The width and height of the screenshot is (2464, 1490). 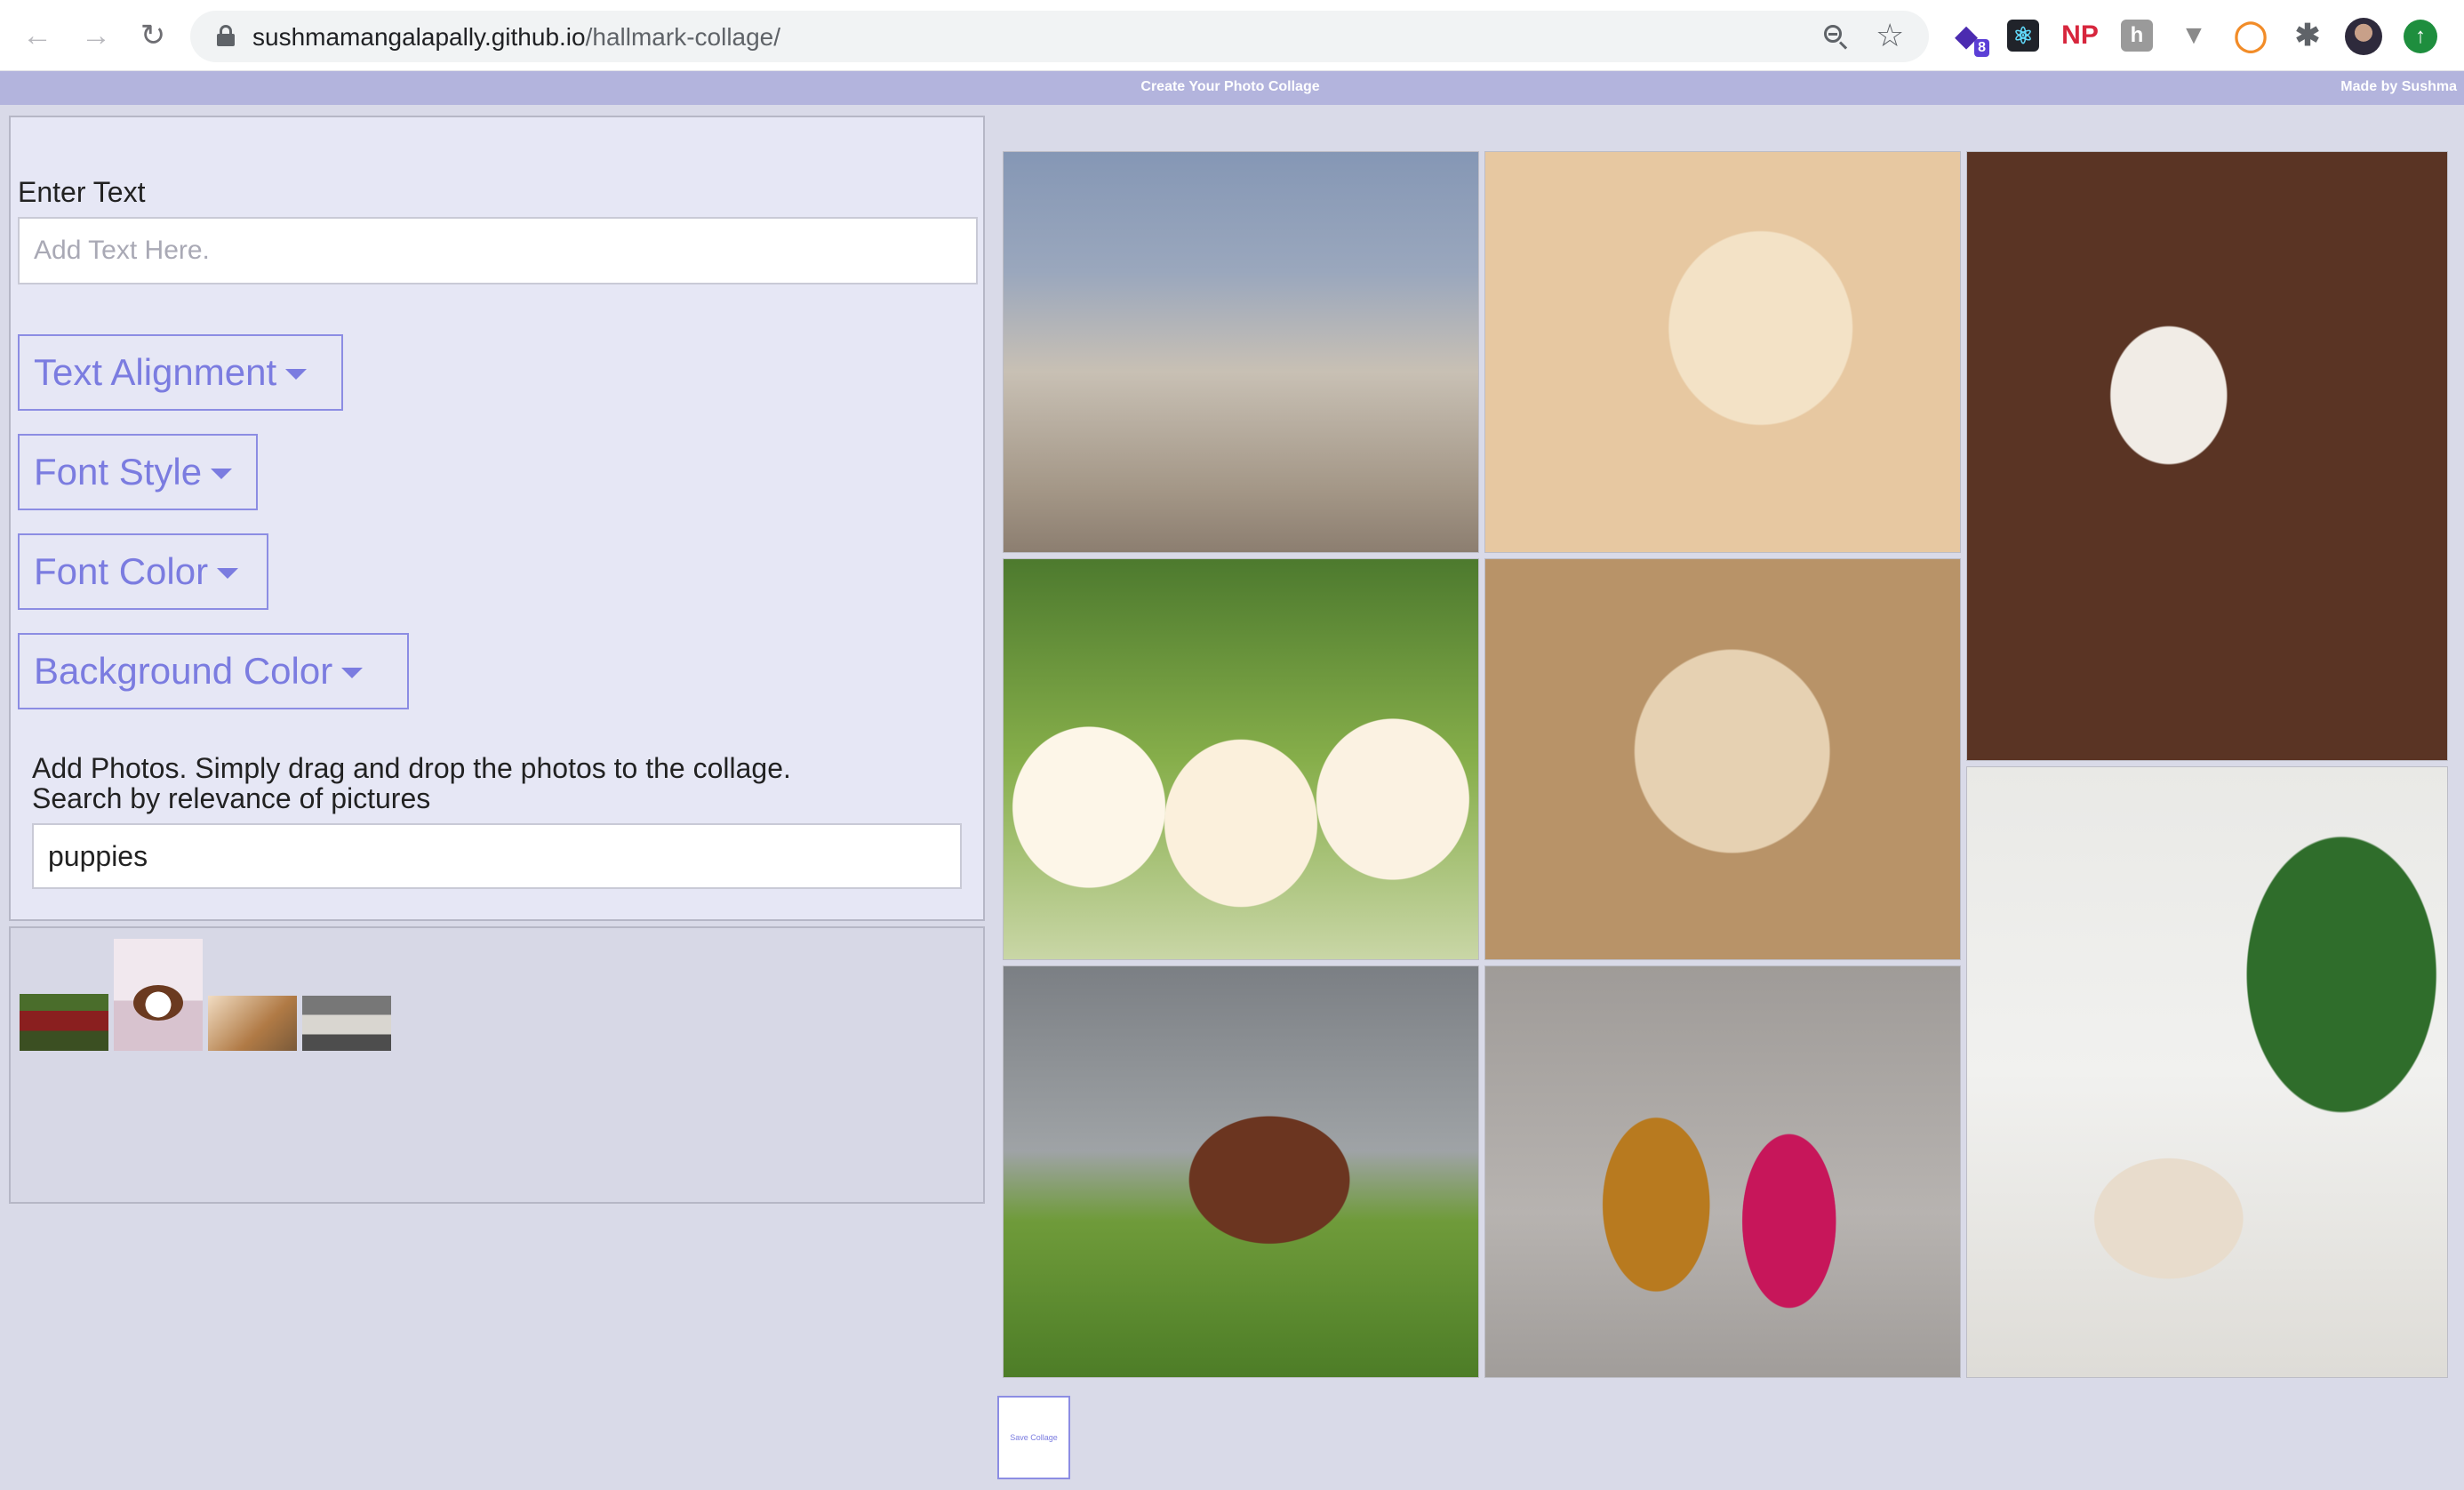 I want to click on url-path: /hallmark-collage/, so click(x=683, y=37).